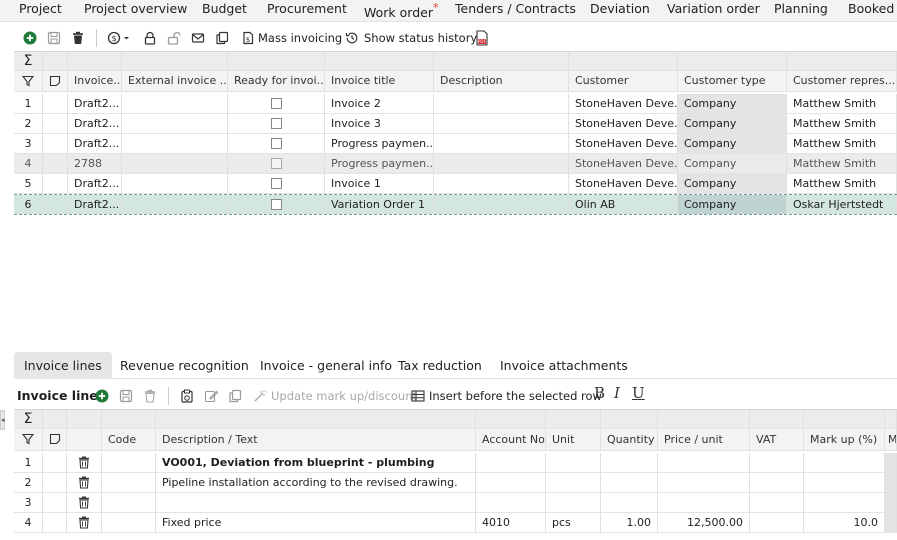 The image size is (897, 540). Describe the element at coordinates (222, 38) in the screenshot. I see `copy-icon` at that location.